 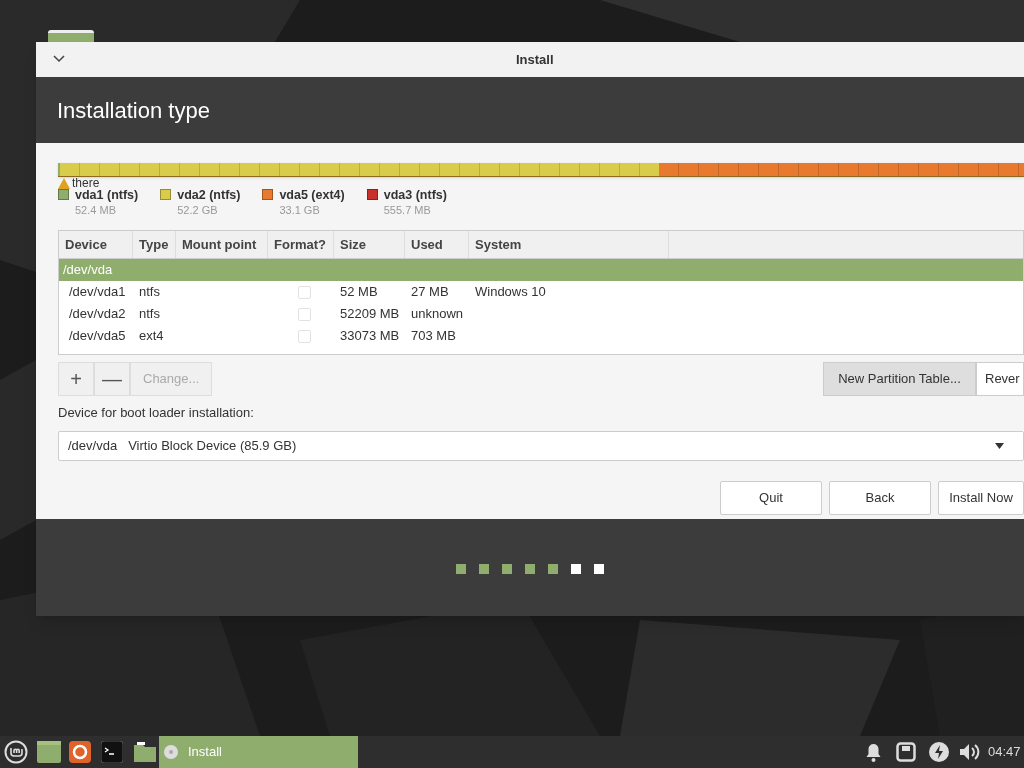 I want to click on column-header: Format?, so click(x=301, y=244).